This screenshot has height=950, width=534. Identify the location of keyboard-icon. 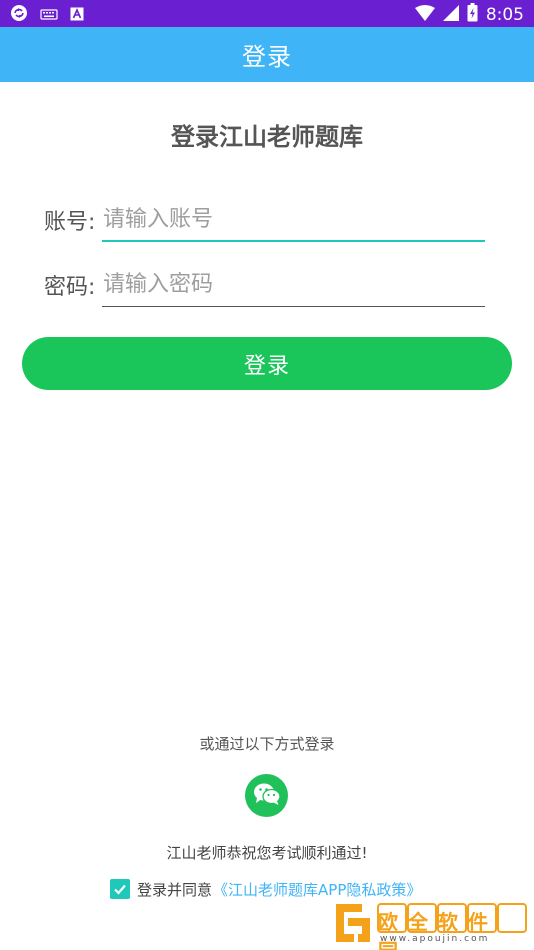
(49, 15).